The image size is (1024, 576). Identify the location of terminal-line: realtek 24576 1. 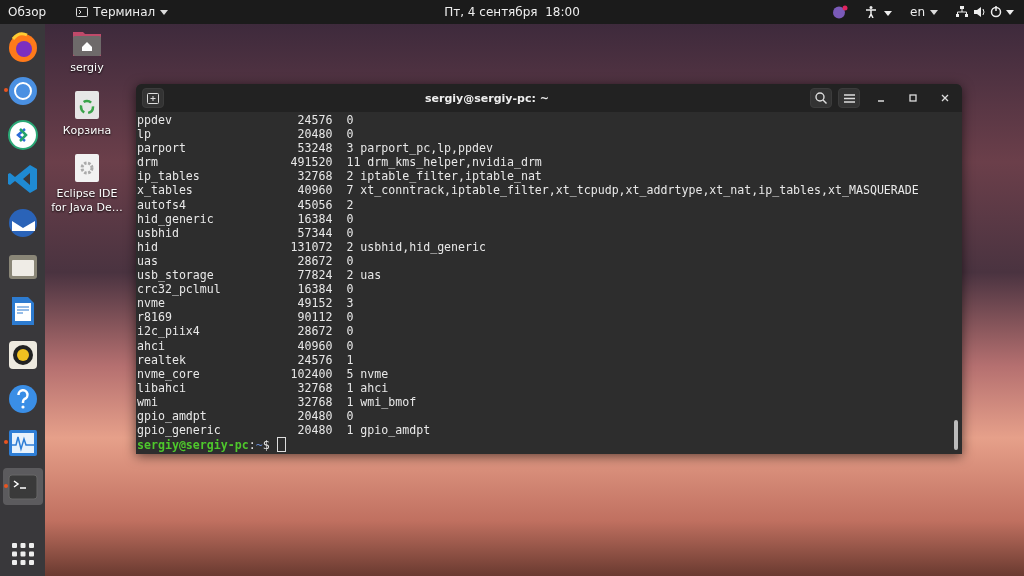
(246, 359).